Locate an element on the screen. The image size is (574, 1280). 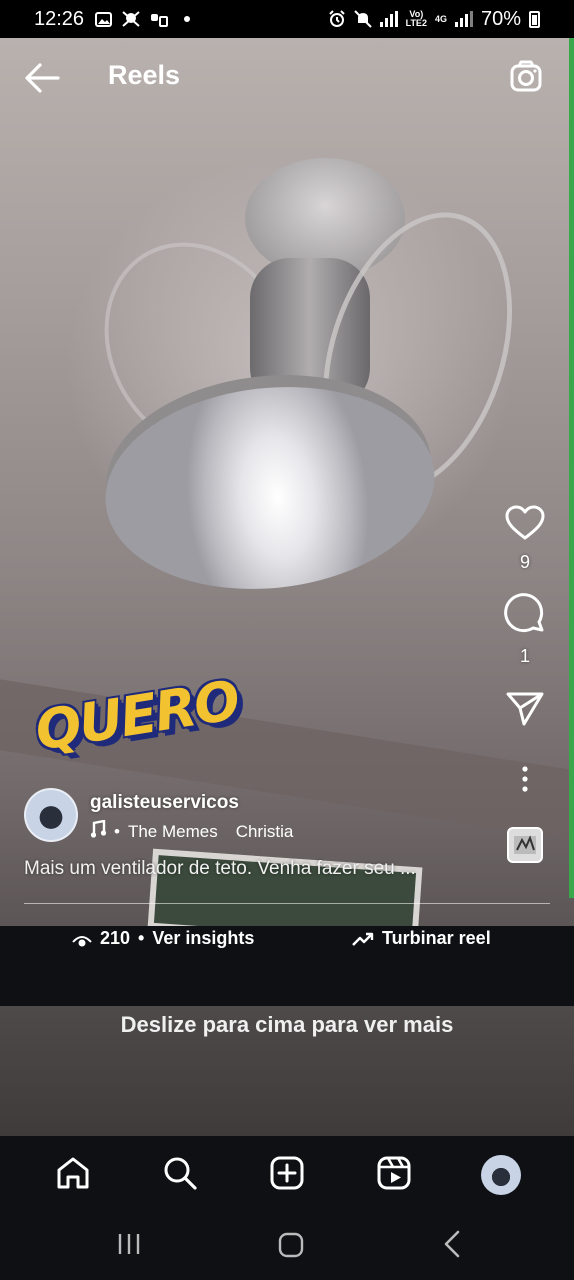
eye-icon is located at coordinates (82, 939).